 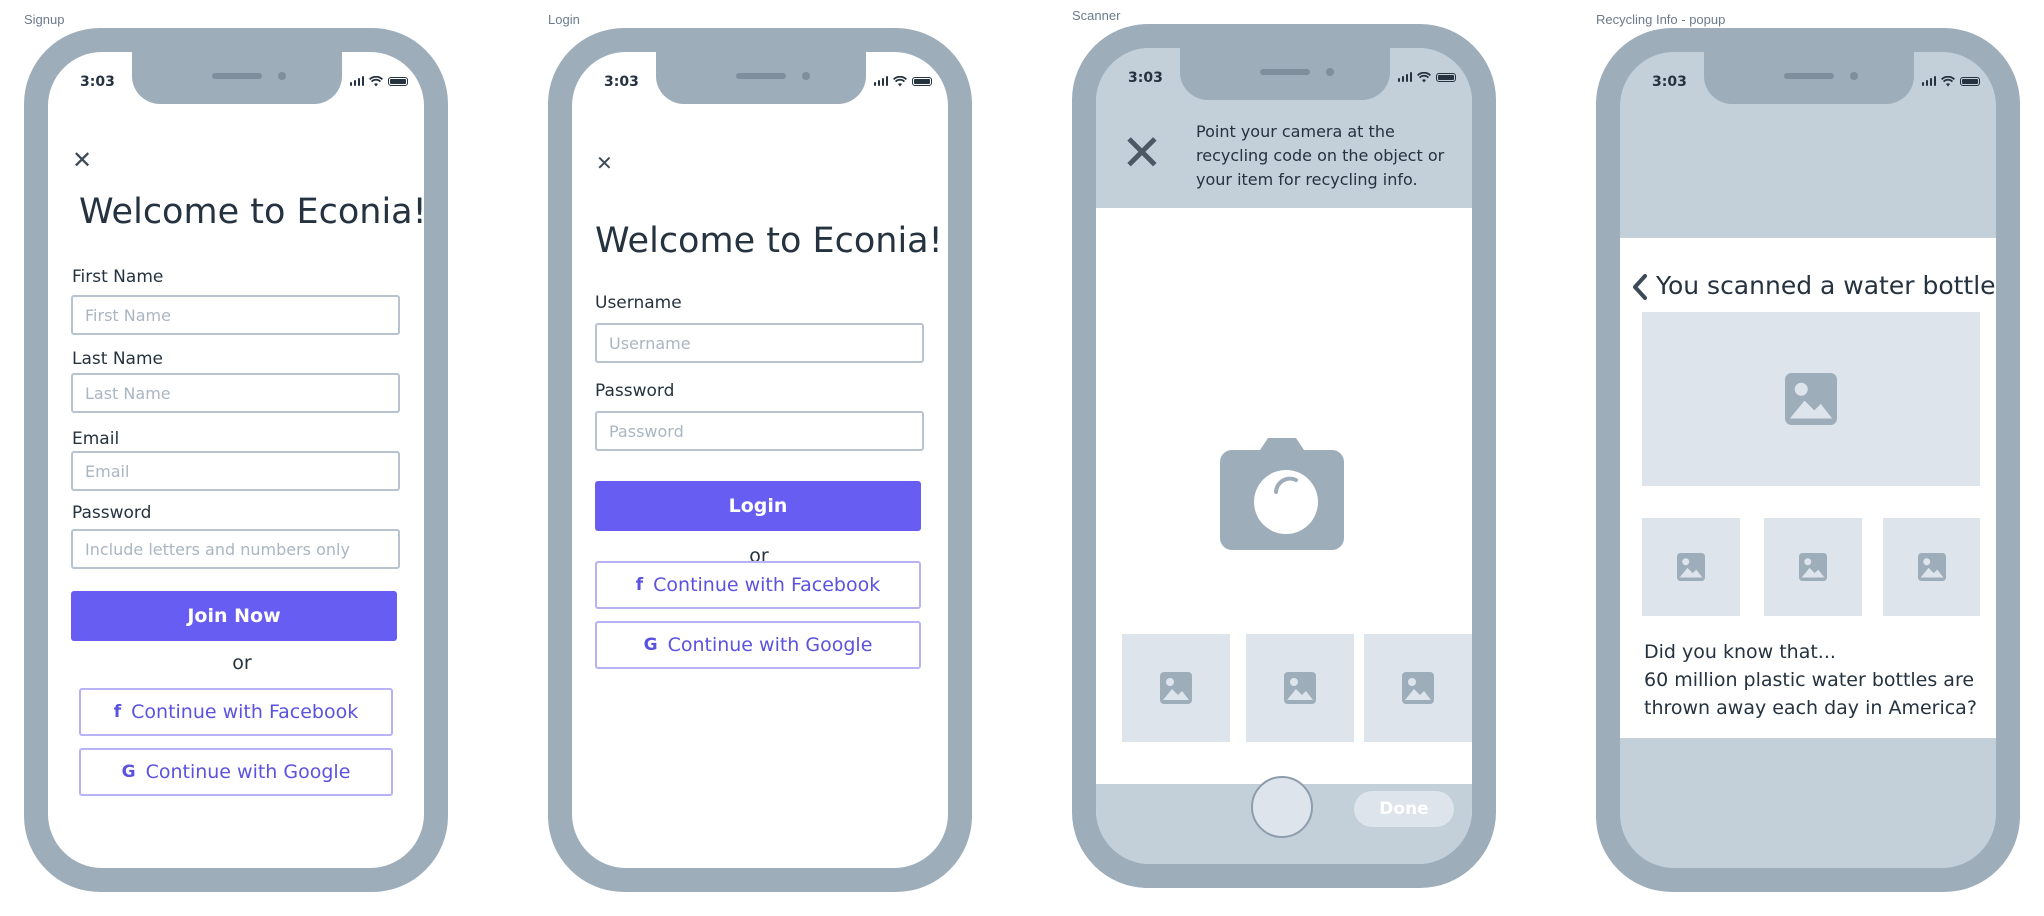 I want to click on join-now-button: Join Now, so click(x=234, y=616).